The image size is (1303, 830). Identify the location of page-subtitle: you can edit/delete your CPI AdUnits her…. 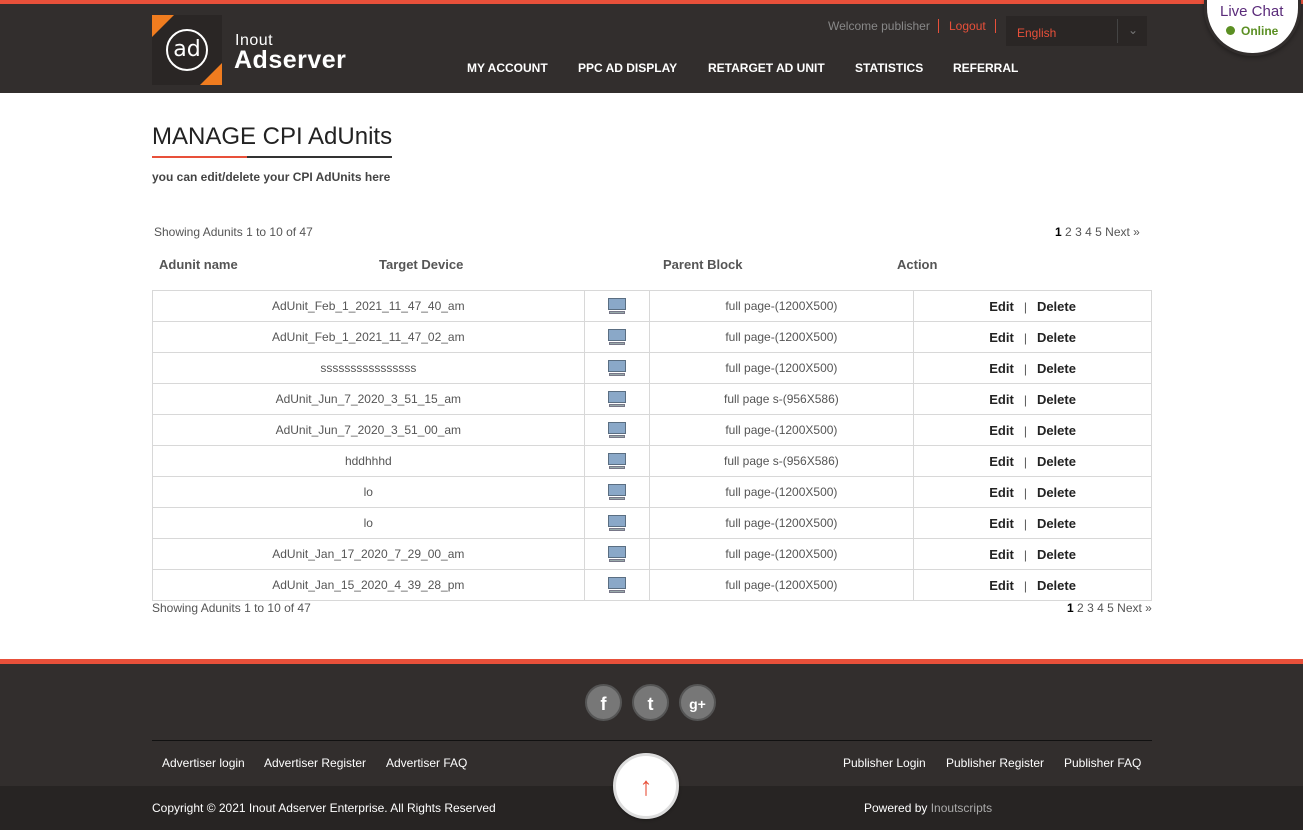
(271, 177).